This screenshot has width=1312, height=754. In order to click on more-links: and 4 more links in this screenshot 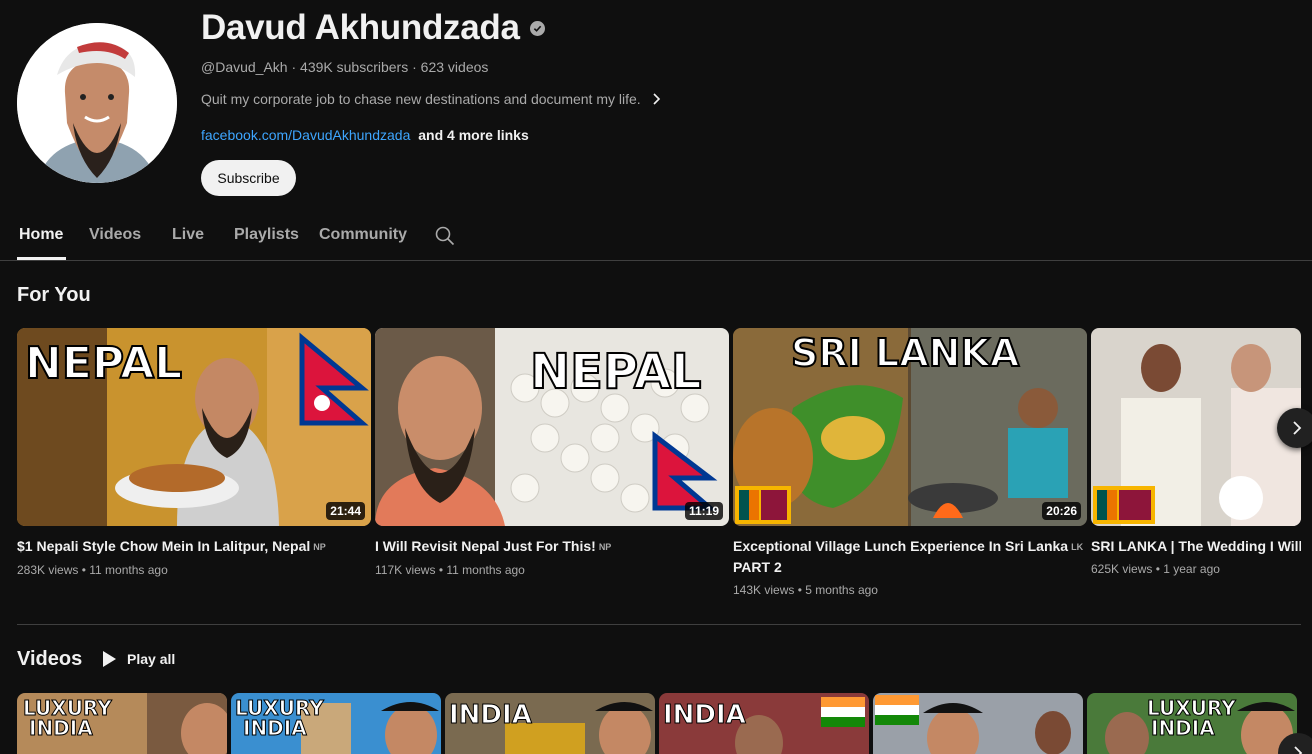, I will do `click(473, 135)`.